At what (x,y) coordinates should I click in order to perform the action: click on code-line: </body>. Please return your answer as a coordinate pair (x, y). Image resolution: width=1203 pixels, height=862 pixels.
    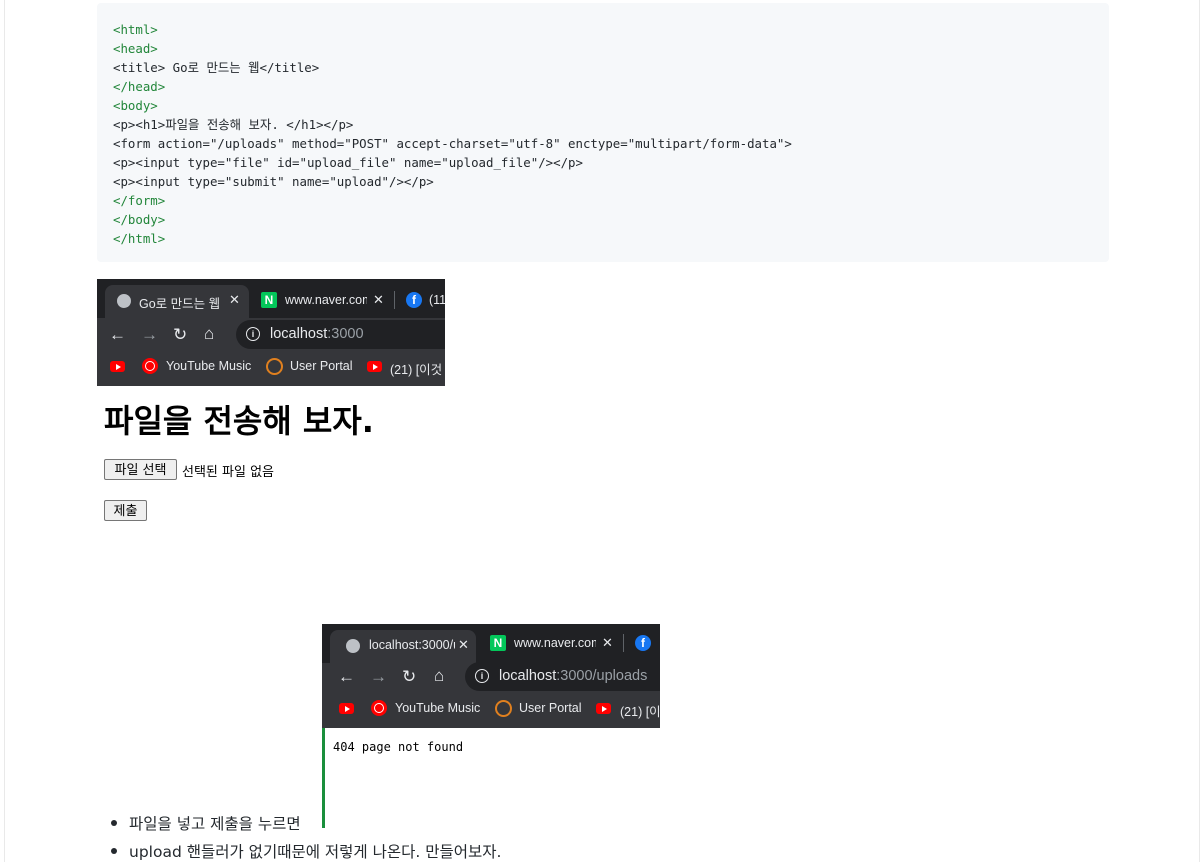
    Looking at the image, I should click on (139, 219).